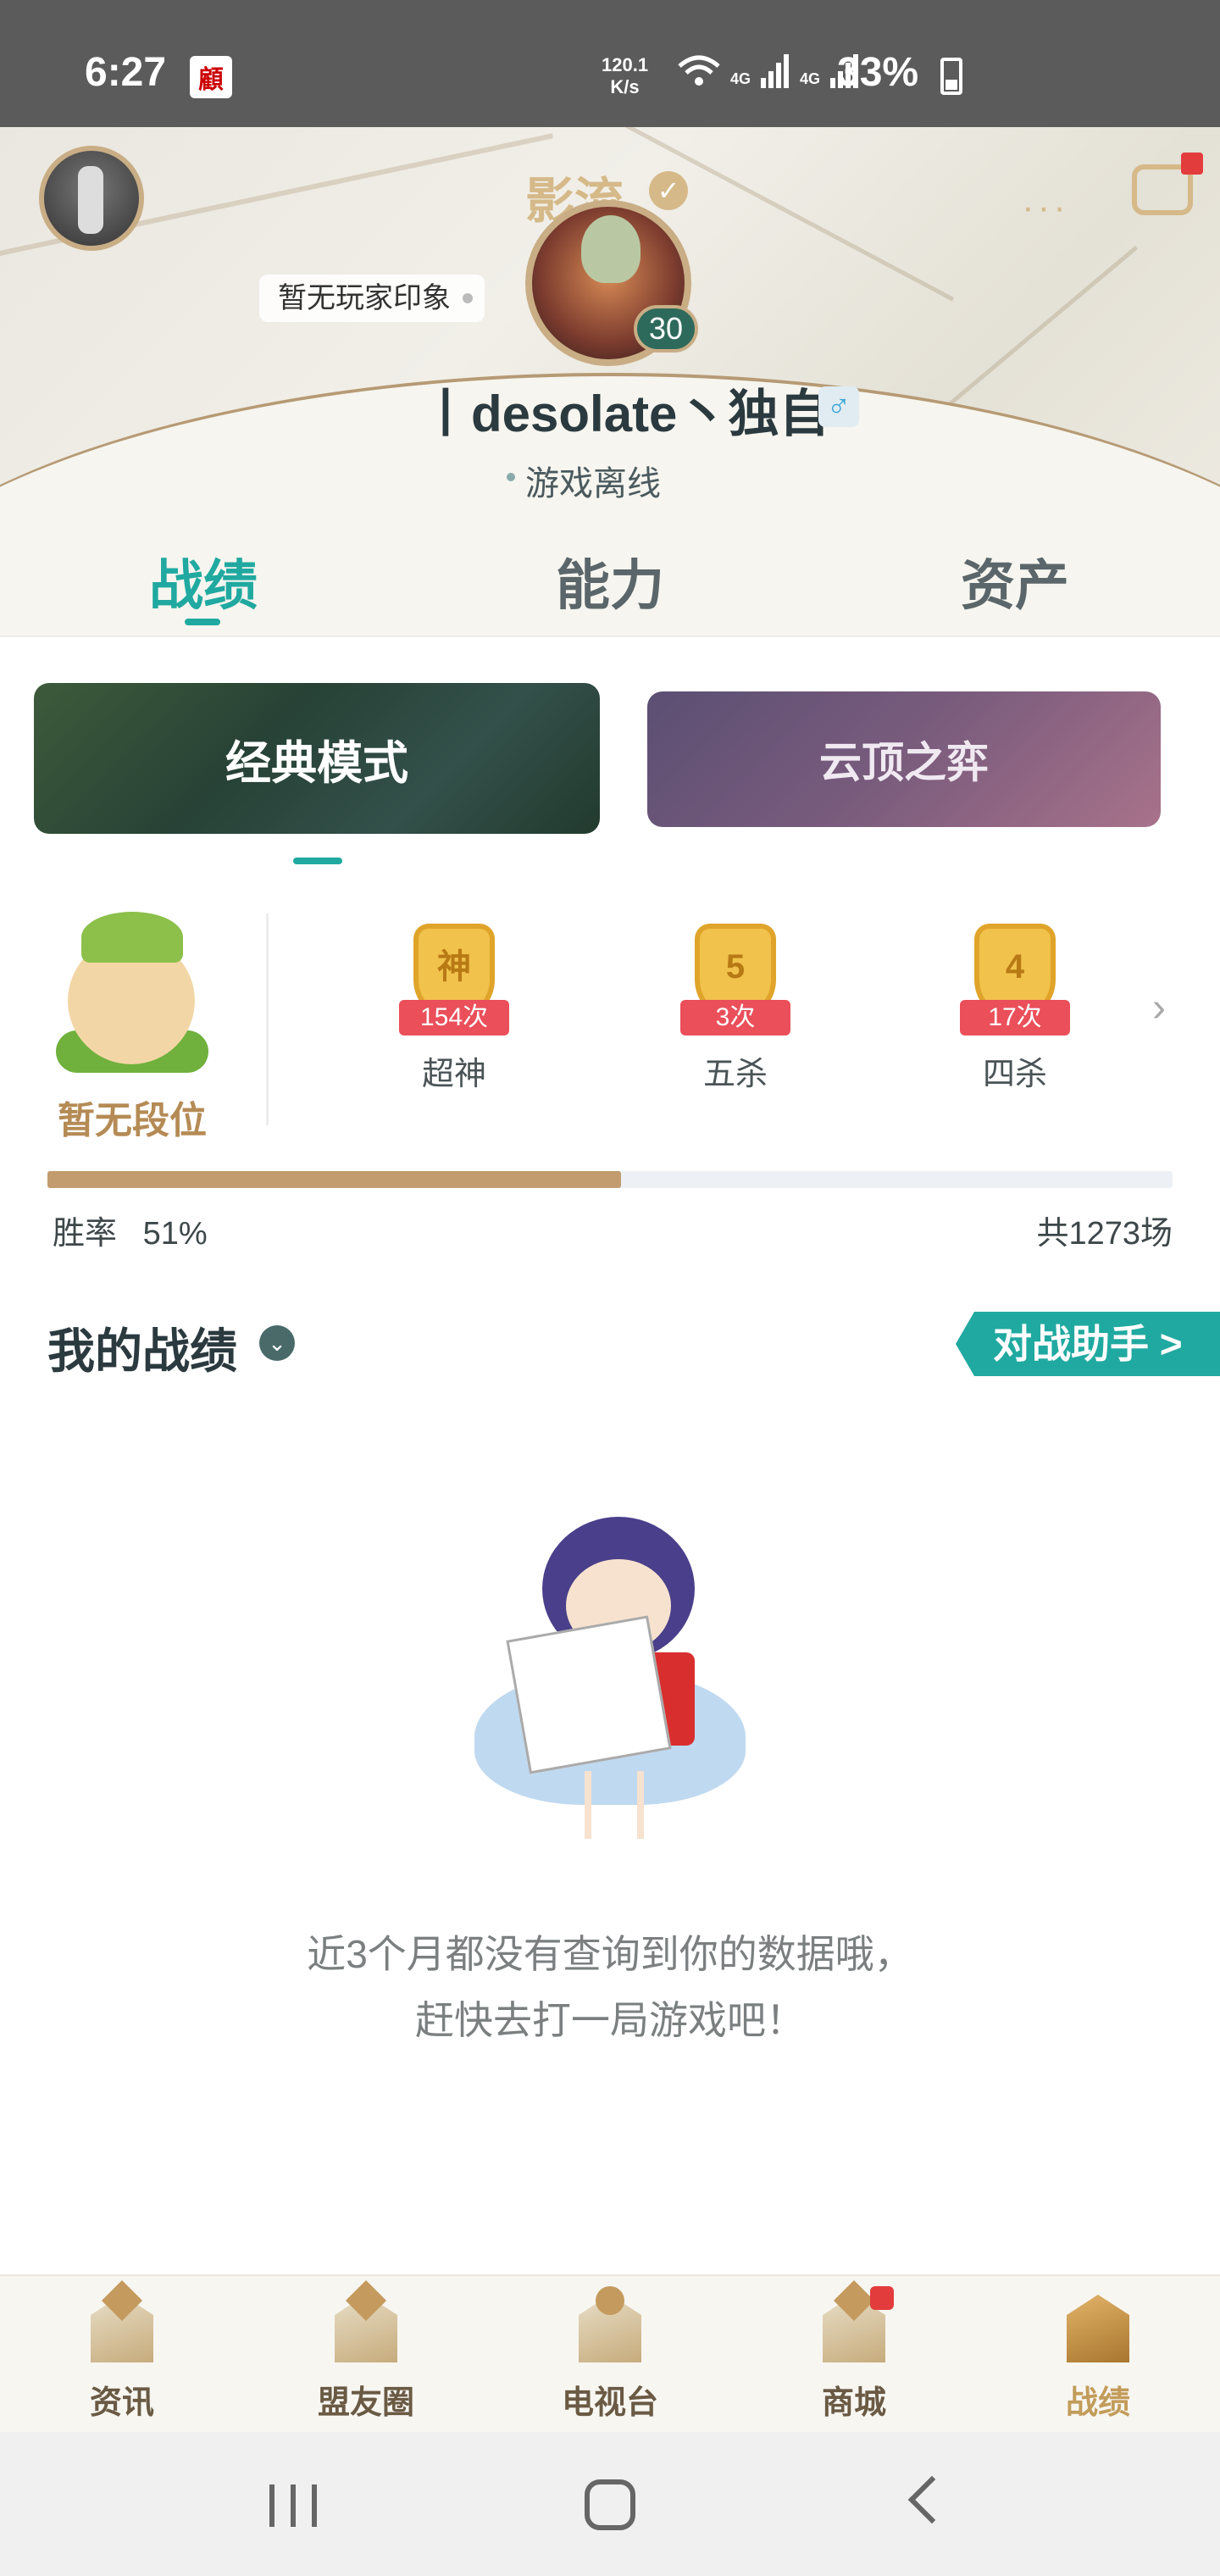 This screenshot has width=1220, height=2576. What do you see at coordinates (878, 72) in the screenshot?
I see `battery-percent: 33%` at bounding box center [878, 72].